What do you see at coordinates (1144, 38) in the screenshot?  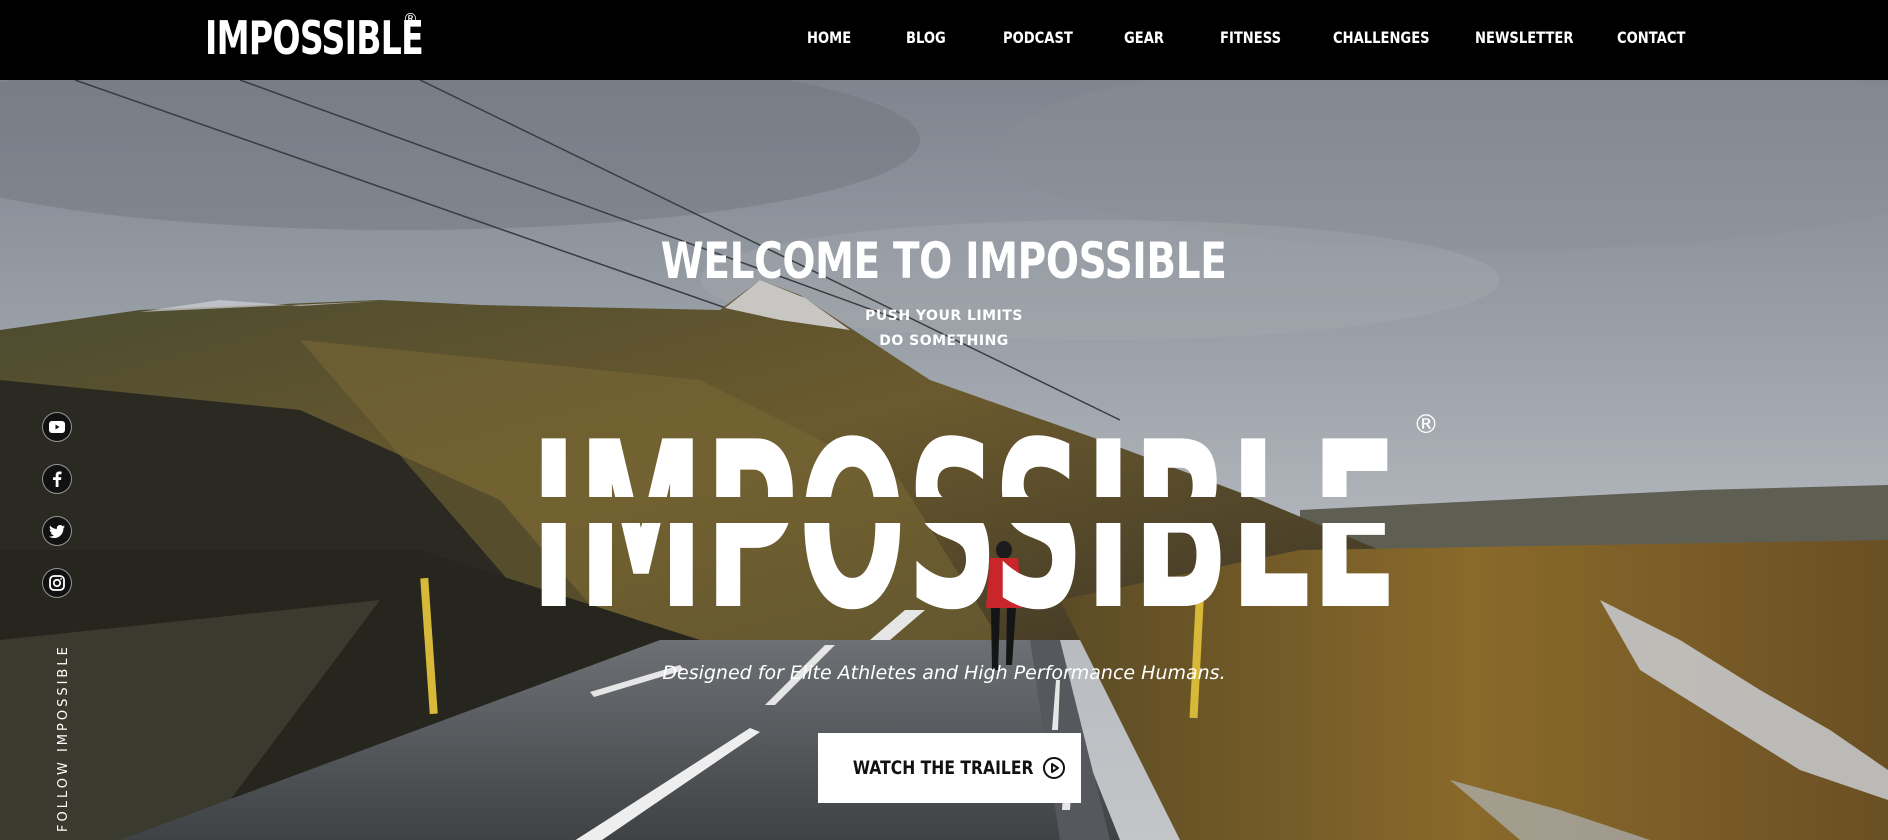 I see `nav-gear: GEAR` at bounding box center [1144, 38].